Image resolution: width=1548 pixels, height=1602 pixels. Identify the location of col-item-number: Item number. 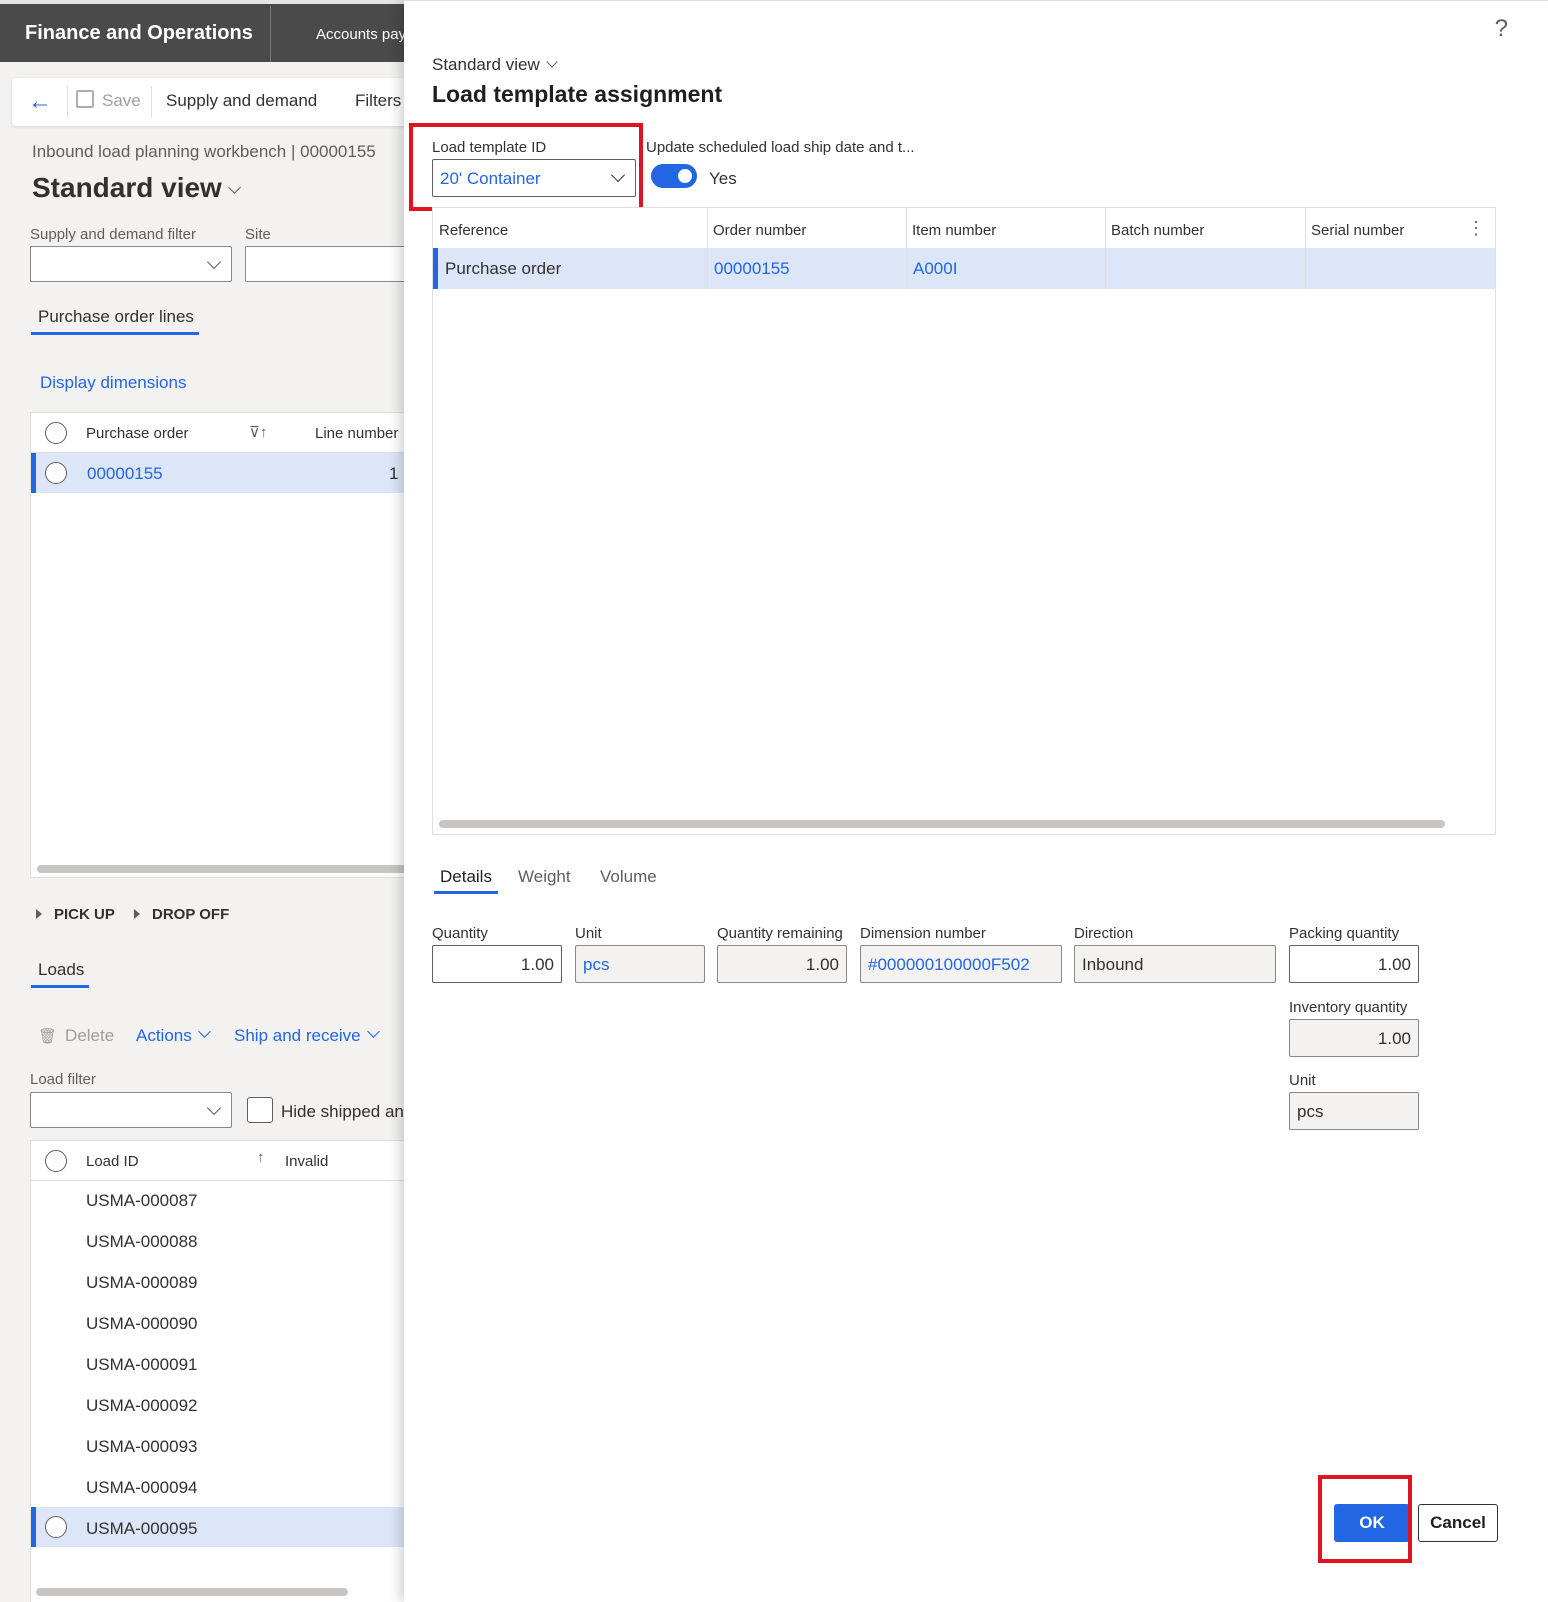
(954, 230).